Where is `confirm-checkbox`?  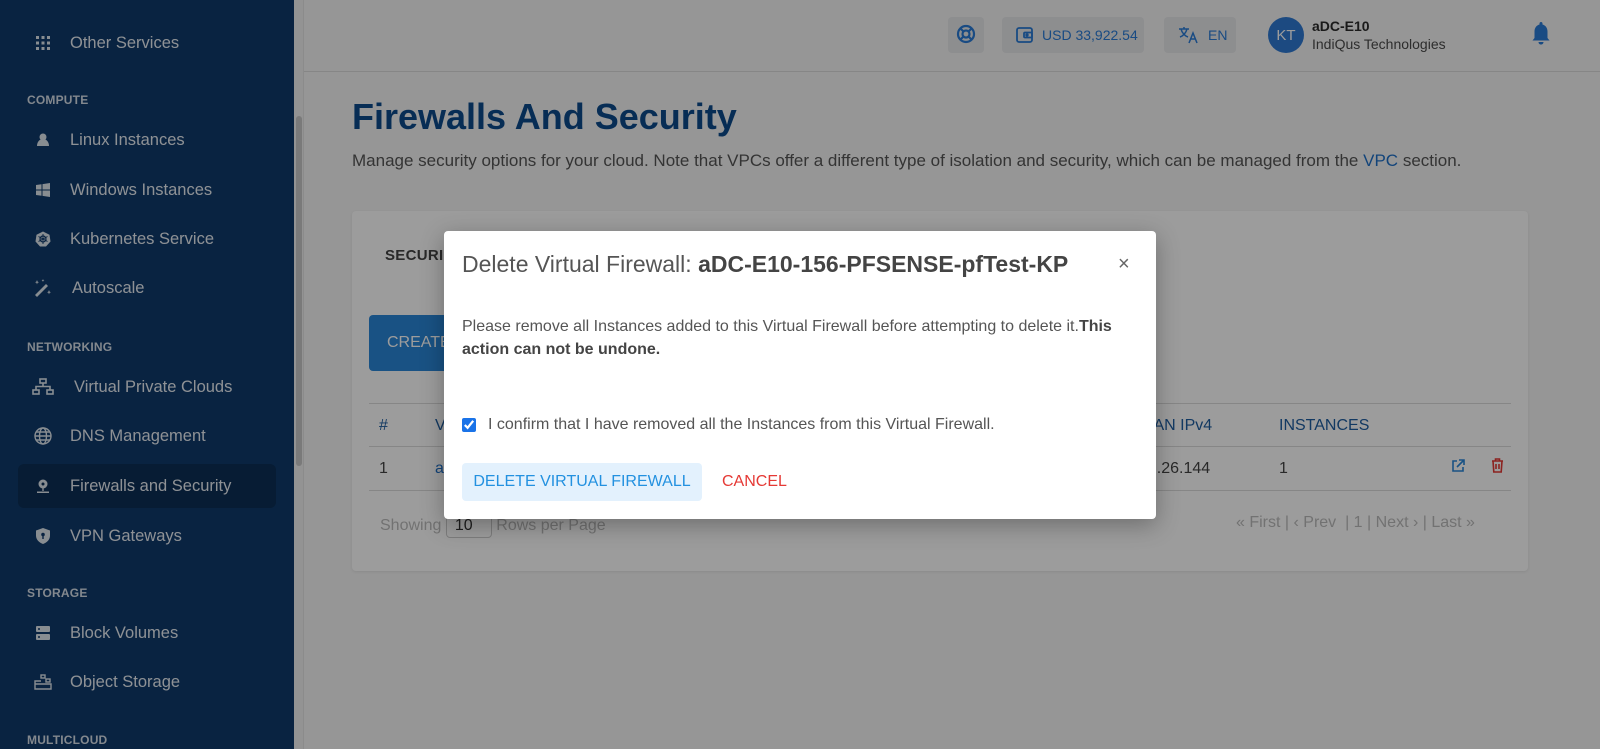 confirm-checkbox is located at coordinates (469, 425).